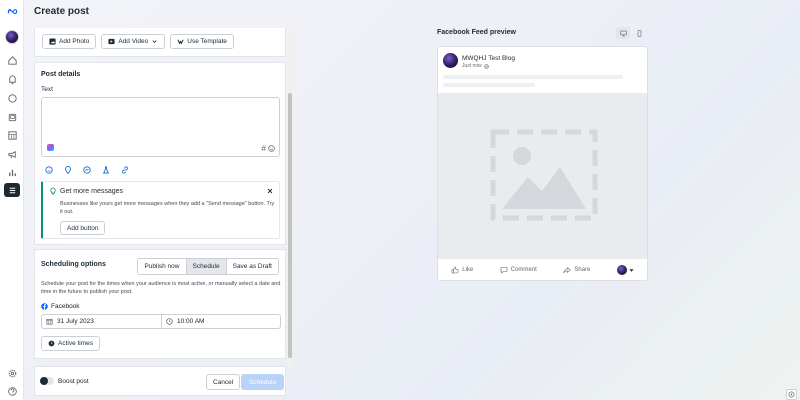  What do you see at coordinates (65, 306) in the screenshot?
I see `platform-label: Facebook` at bounding box center [65, 306].